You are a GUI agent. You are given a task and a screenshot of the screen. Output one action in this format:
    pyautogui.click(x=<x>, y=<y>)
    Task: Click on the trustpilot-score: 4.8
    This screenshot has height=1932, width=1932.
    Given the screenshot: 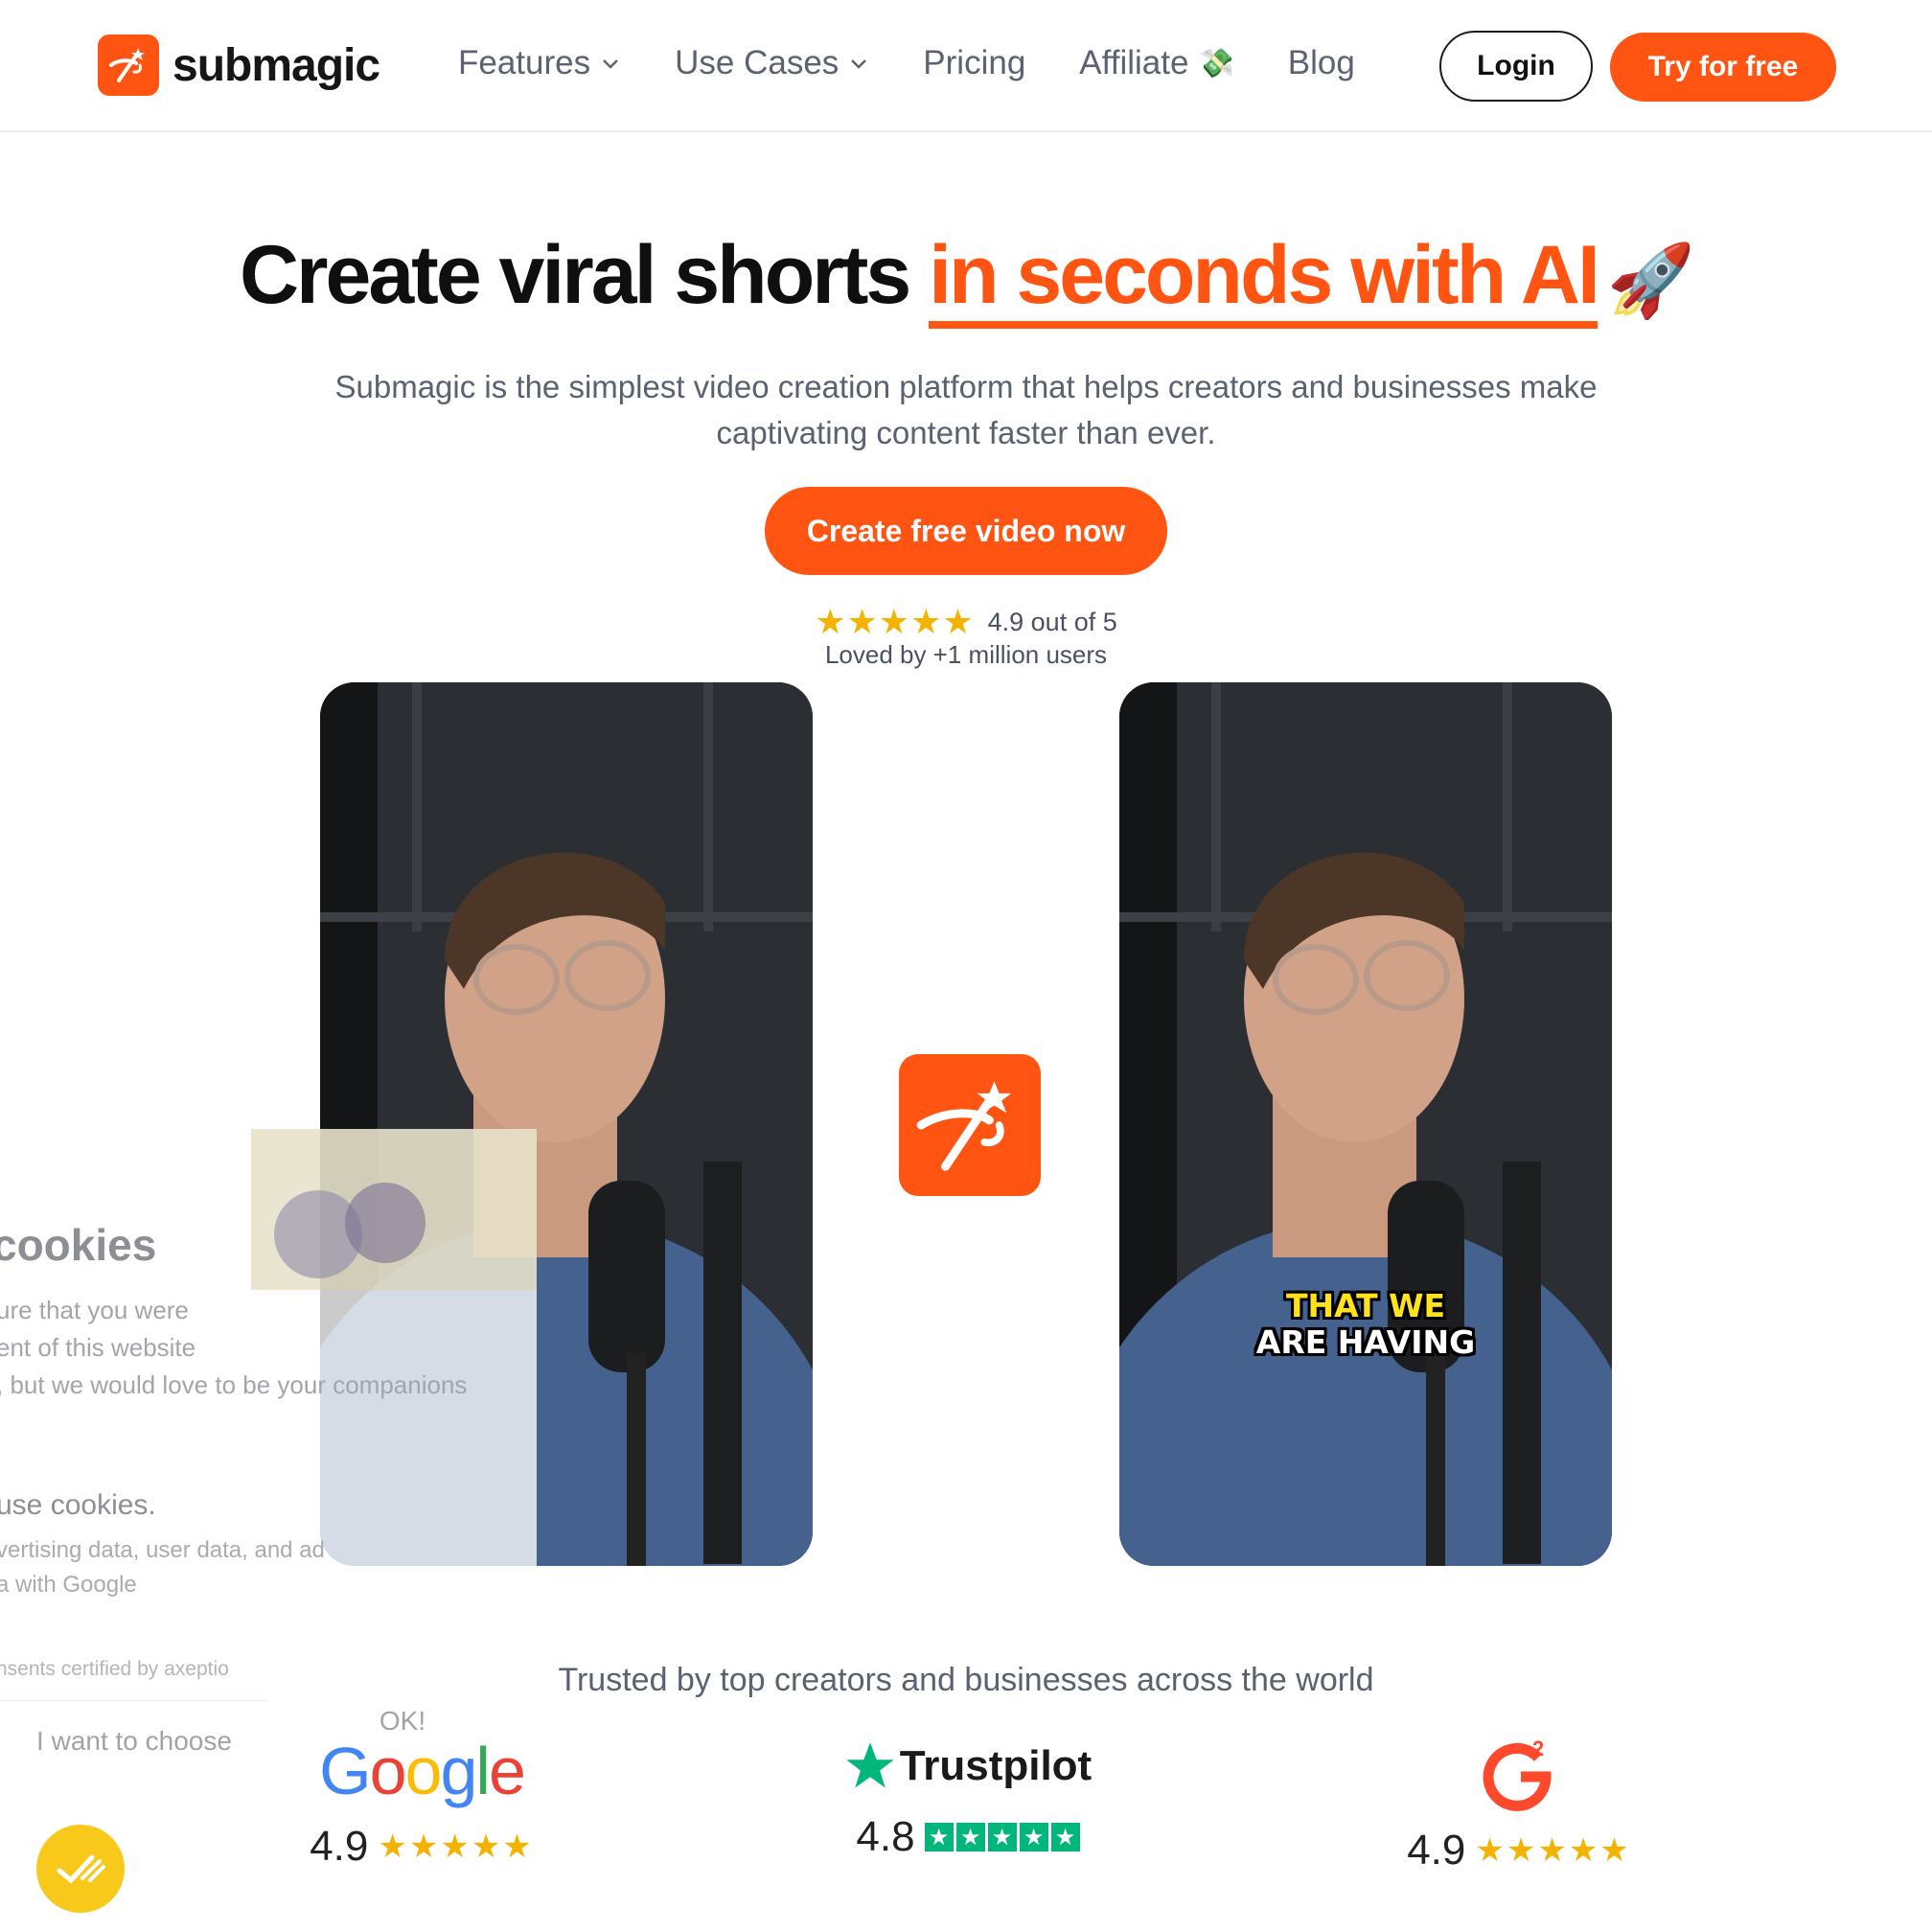 What is the action you would take?
    pyautogui.click(x=885, y=1836)
    